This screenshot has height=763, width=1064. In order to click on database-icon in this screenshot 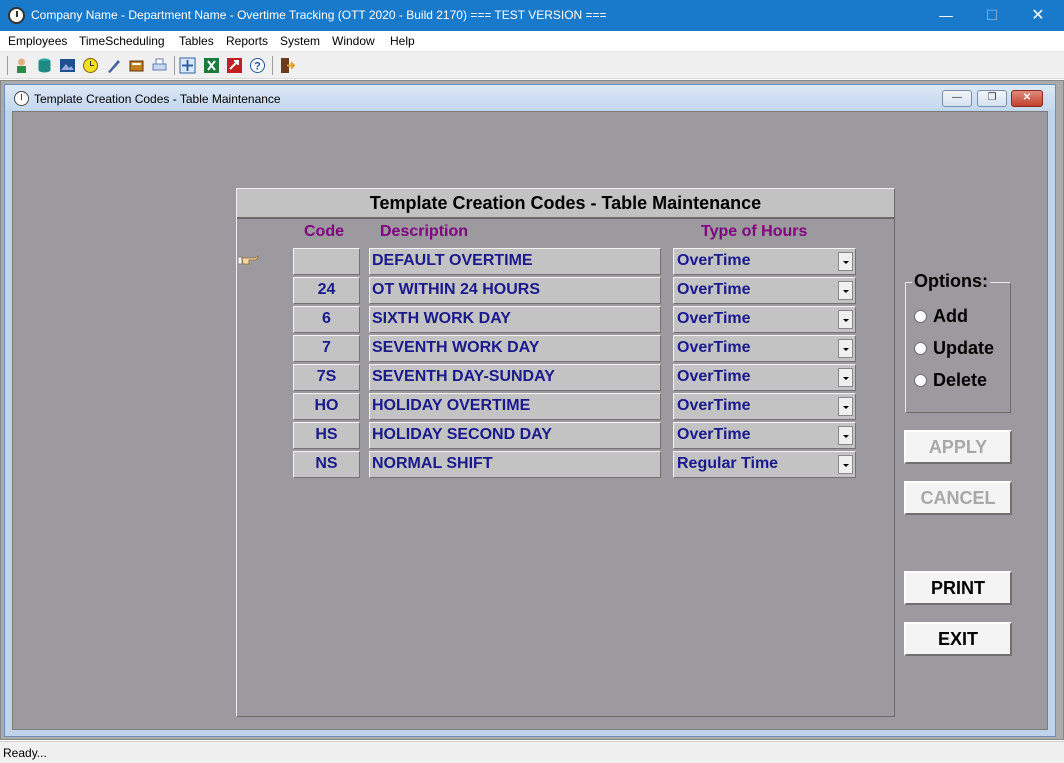, I will do `click(44, 65)`.